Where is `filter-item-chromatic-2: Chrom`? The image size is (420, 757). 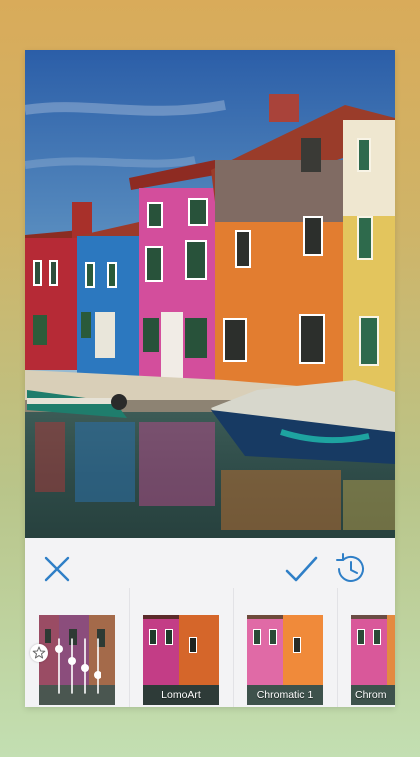
filter-item-chromatic-2: Chrom is located at coordinates (366, 647).